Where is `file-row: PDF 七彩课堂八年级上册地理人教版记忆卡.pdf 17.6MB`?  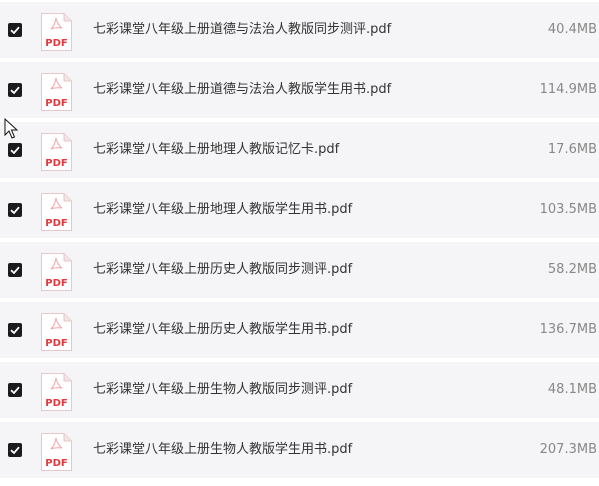
file-row: PDF 七彩课堂八年级上册地理人教版记忆卡.pdf 17.6MB is located at coordinates (299, 150).